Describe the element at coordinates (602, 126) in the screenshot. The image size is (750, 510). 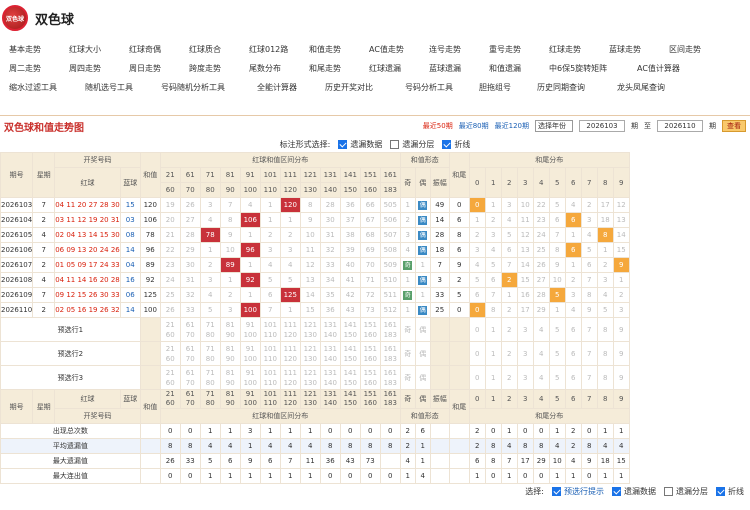
I see `from-period-input: 2026103` at that location.